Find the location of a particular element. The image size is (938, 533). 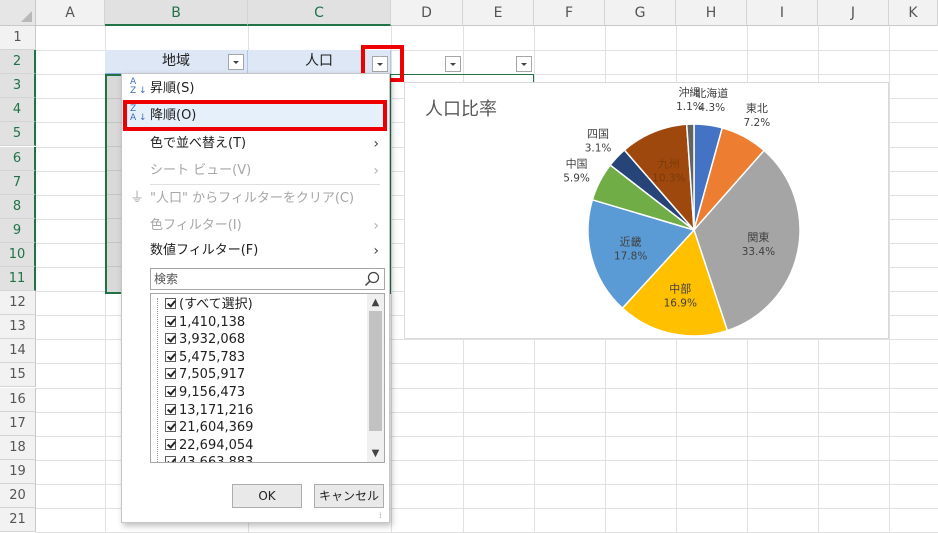

row-header-12: 12 is located at coordinates (18, 303).